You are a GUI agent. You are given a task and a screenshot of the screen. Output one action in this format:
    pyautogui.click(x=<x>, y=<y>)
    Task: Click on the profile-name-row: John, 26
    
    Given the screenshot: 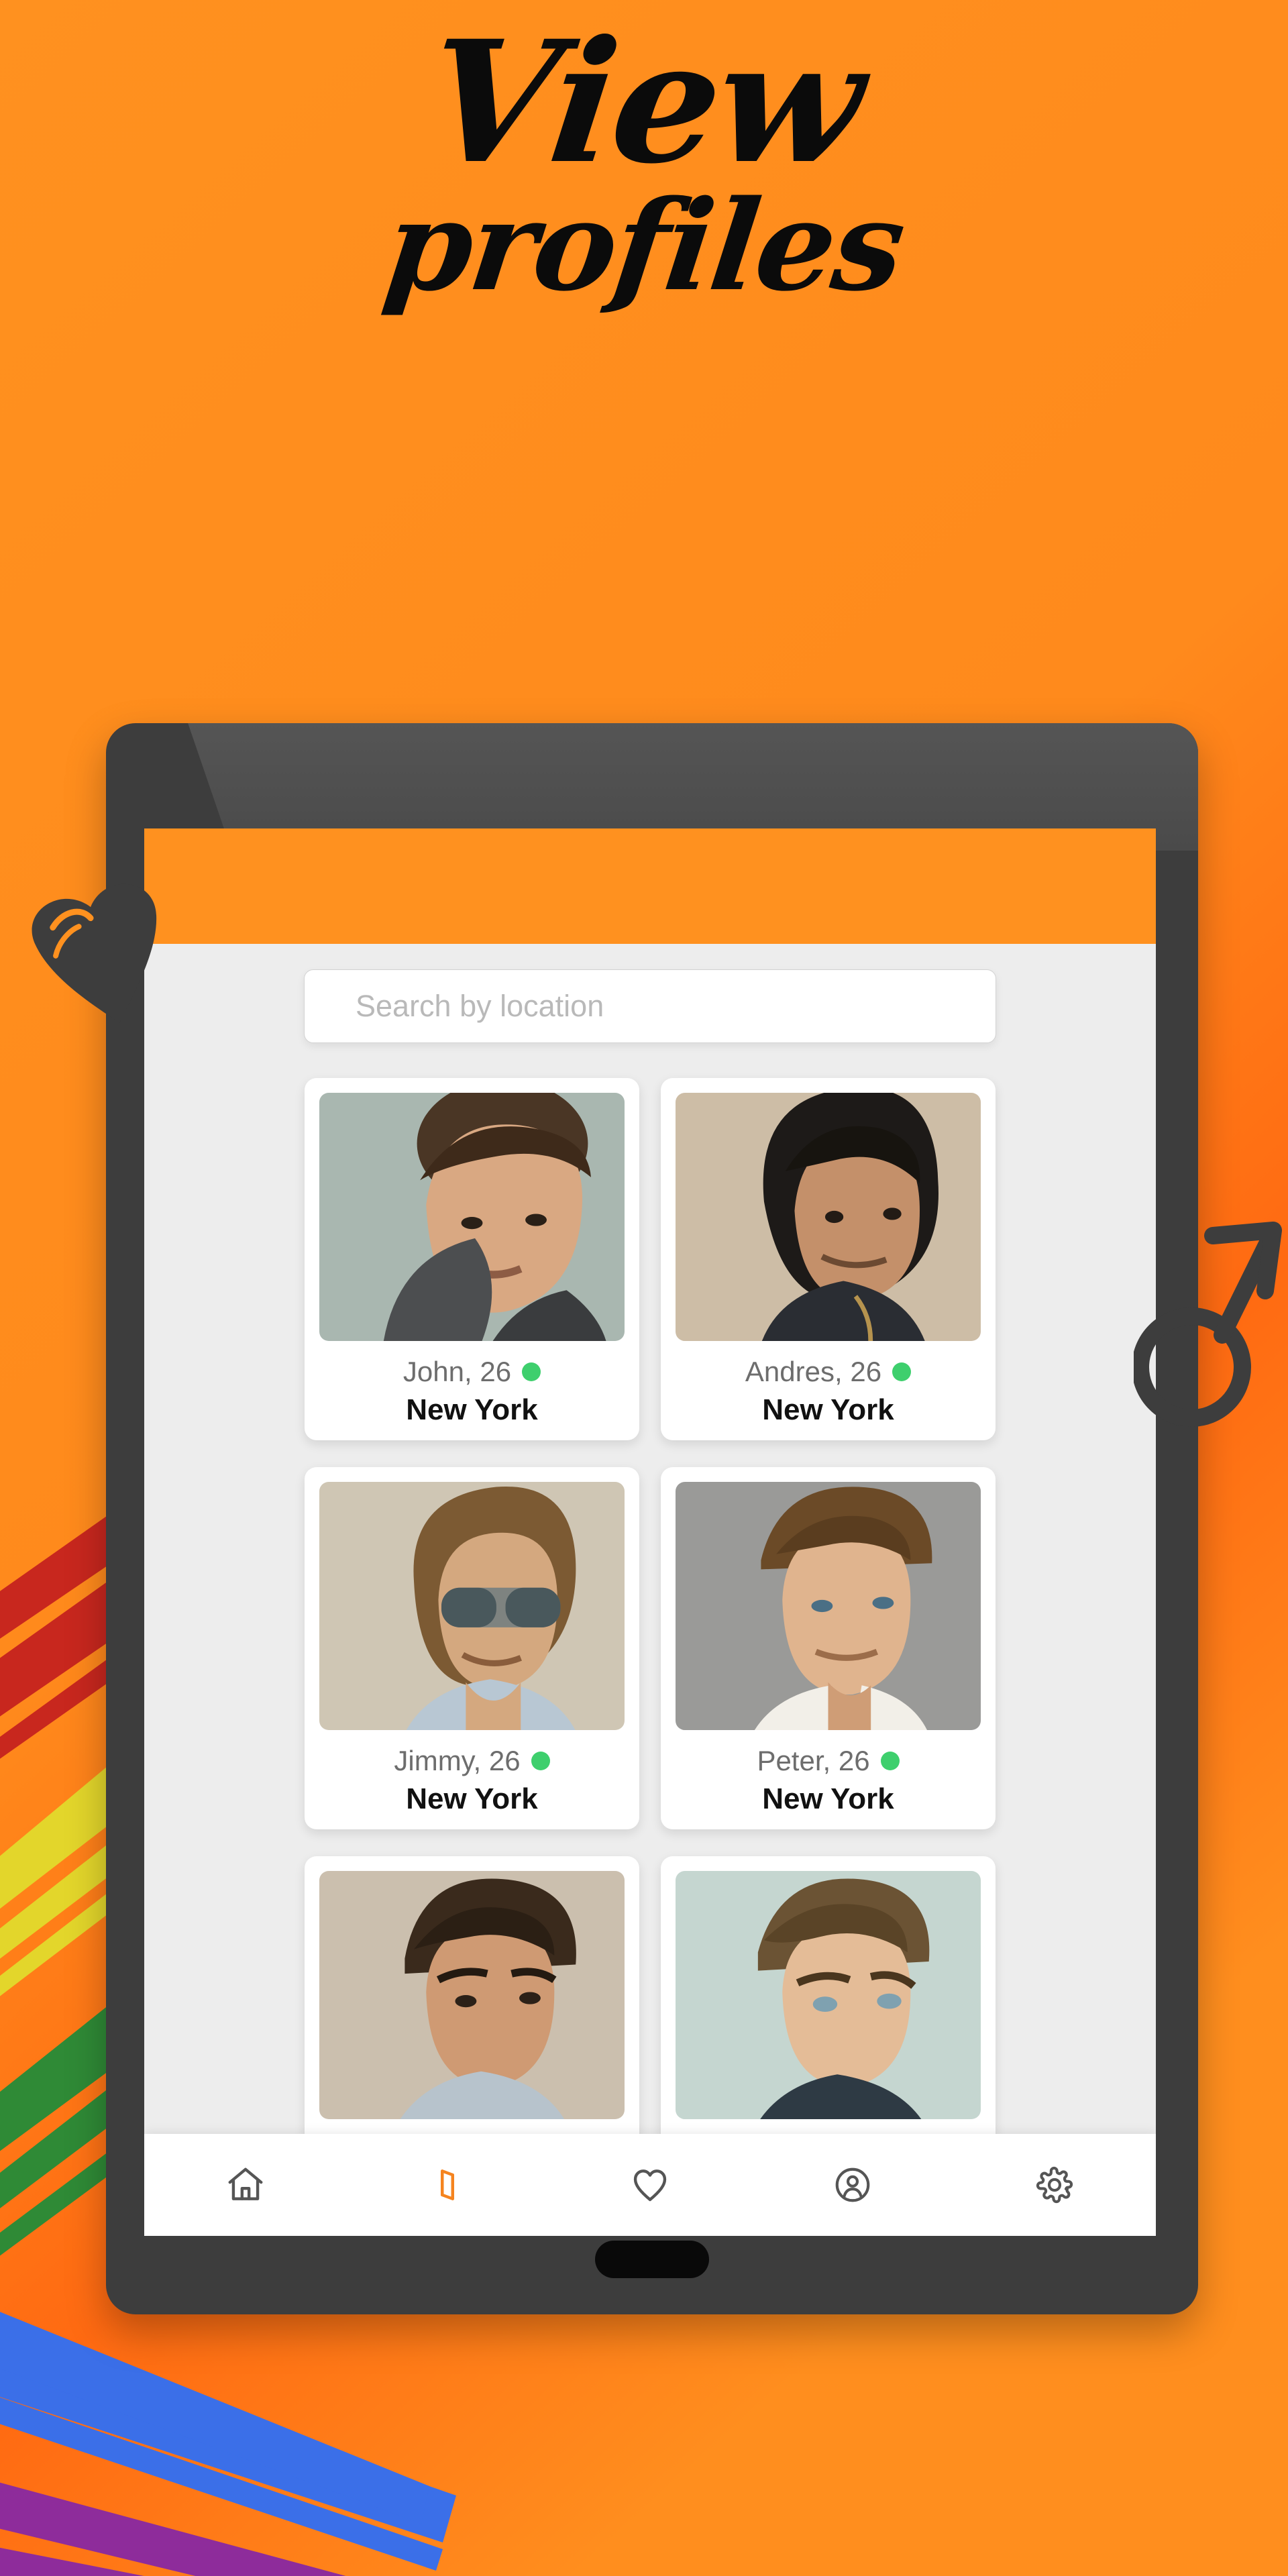 What is the action you would take?
    pyautogui.click(x=472, y=1372)
    